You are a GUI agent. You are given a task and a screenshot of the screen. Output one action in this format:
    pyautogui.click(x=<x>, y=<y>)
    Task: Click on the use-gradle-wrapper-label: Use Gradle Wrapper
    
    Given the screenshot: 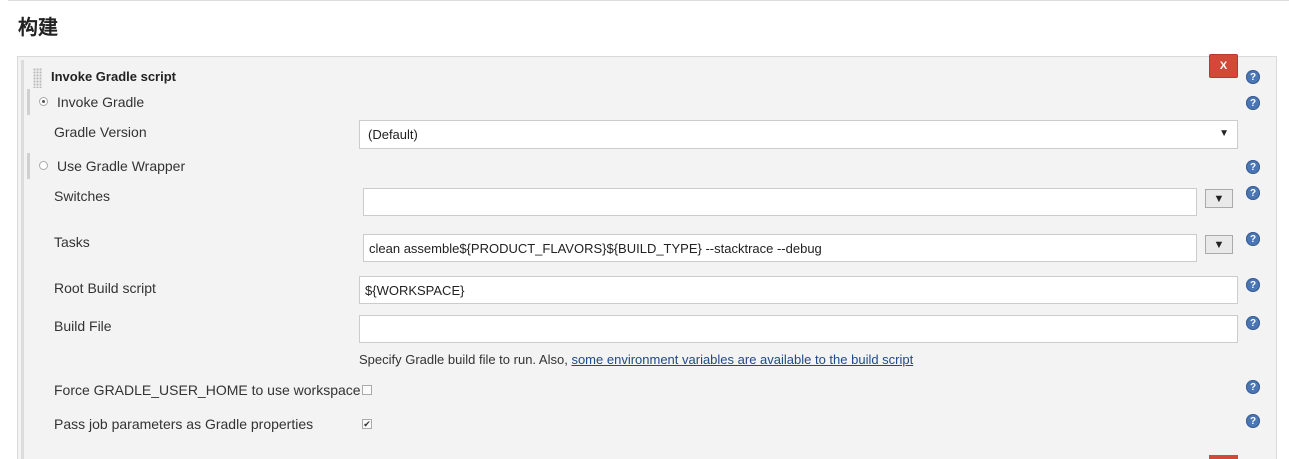 What is the action you would take?
    pyautogui.click(x=121, y=166)
    